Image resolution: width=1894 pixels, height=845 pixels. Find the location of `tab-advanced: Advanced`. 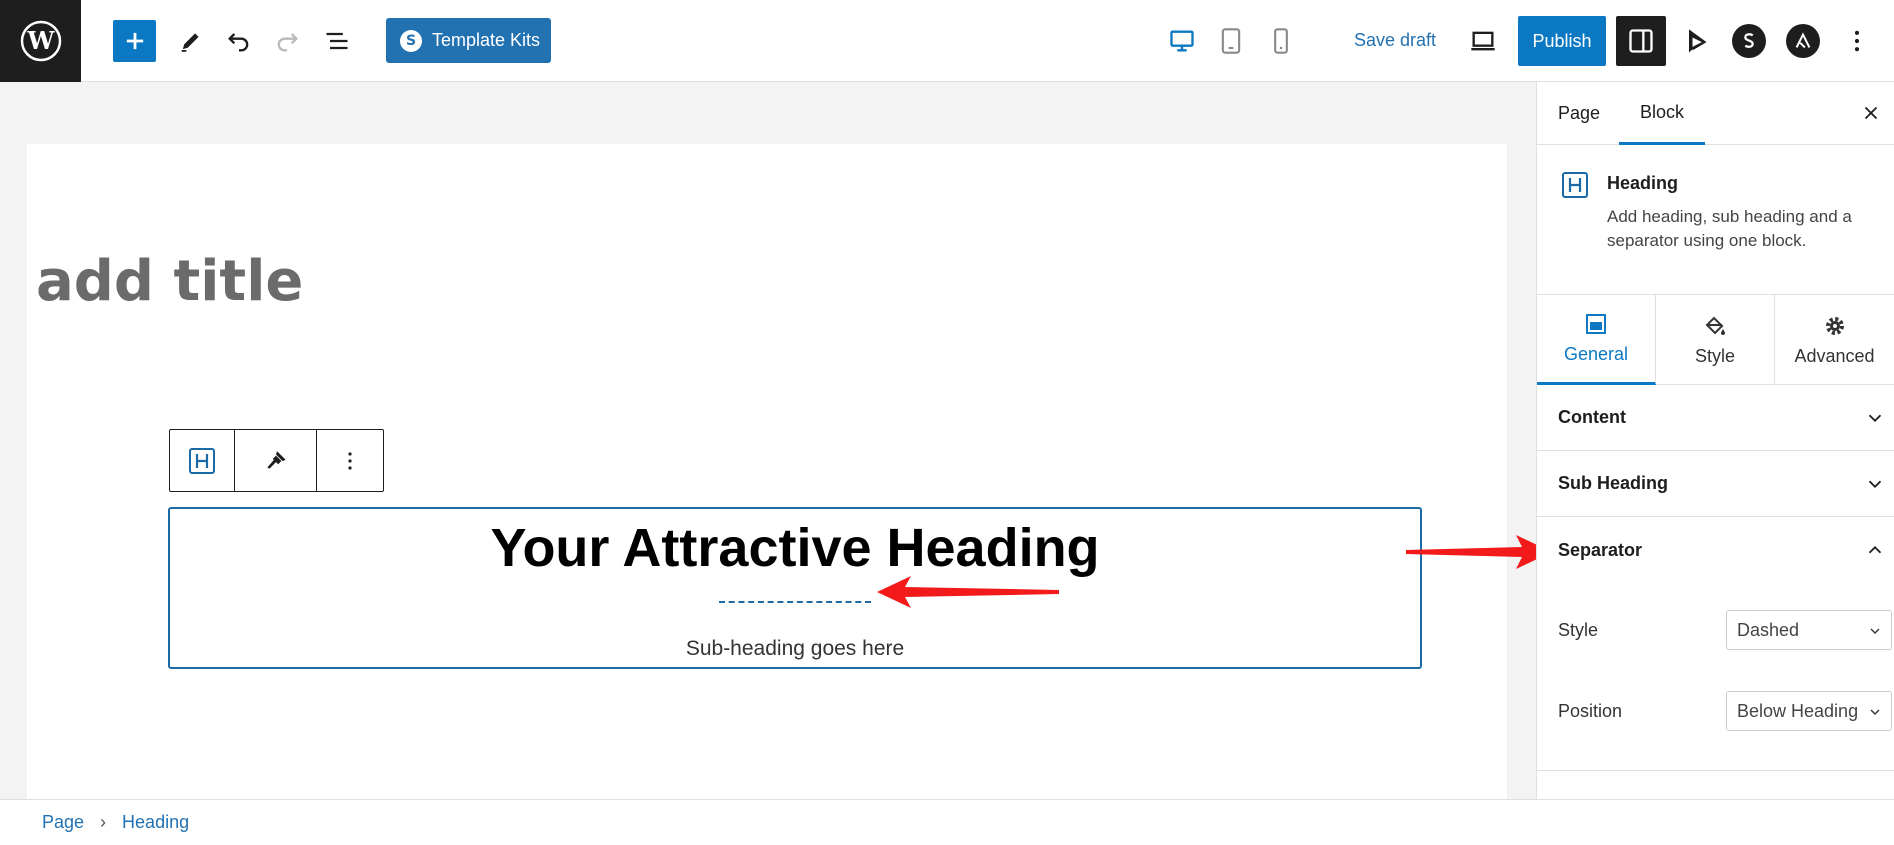

tab-advanced: Advanced is located at coordinates (1834, 340).